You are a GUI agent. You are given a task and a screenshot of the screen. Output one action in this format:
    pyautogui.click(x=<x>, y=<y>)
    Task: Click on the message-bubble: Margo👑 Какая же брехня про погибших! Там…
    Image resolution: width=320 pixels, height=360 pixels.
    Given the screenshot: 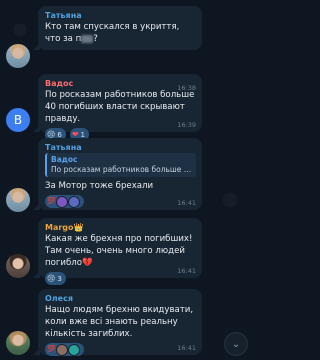 What is the action you would take?
    pyautogui.click(x=117, y=251)
    